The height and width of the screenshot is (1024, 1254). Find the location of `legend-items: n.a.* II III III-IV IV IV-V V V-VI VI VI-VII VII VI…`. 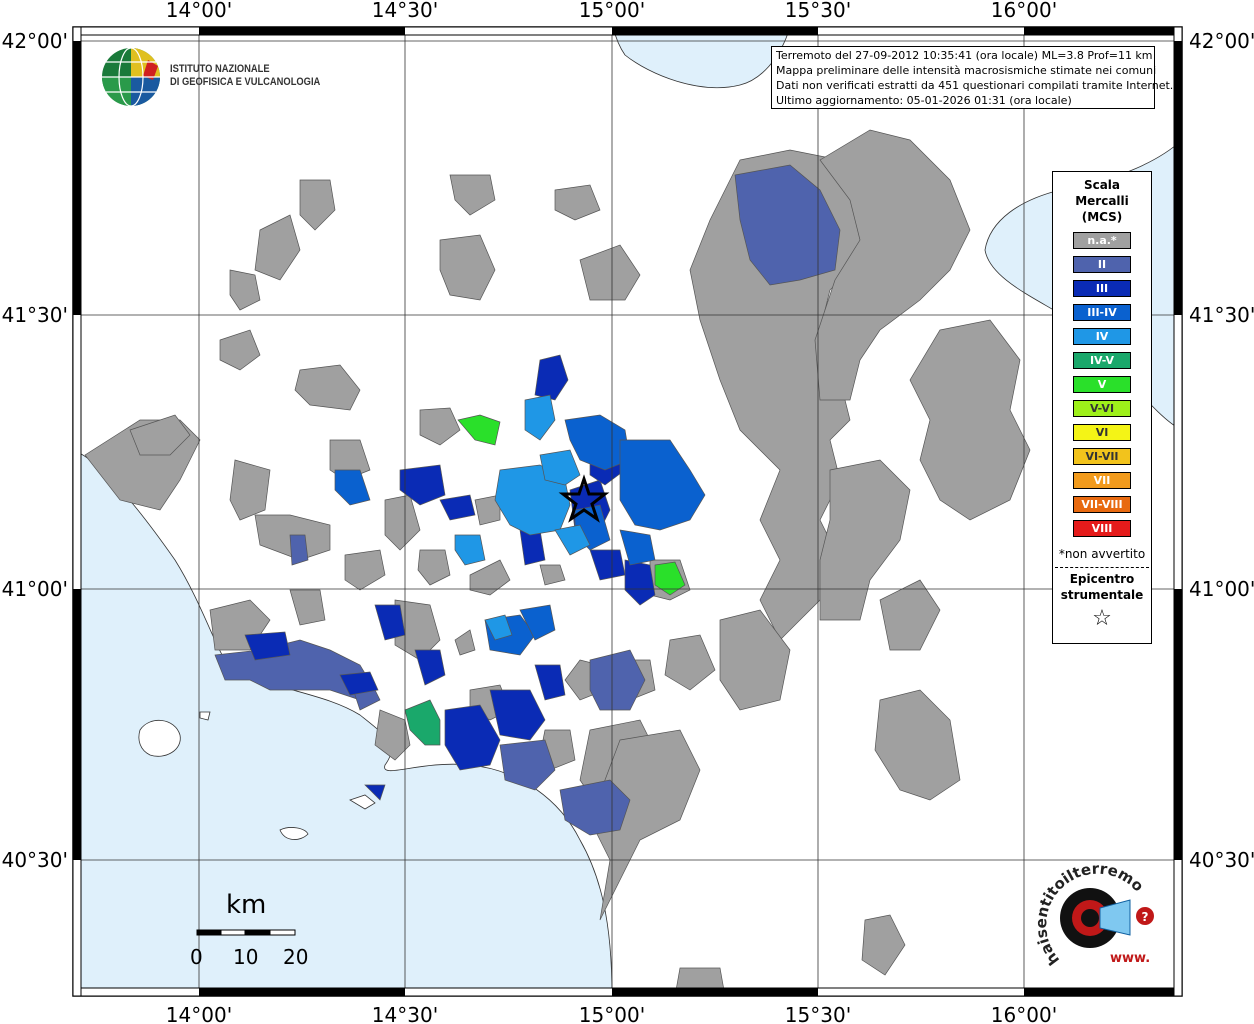

legend-items: n.a.* II III III-IV IV IV-V V V-VI VI VI-VII VII VI… is located at coordinates (1102, 384).